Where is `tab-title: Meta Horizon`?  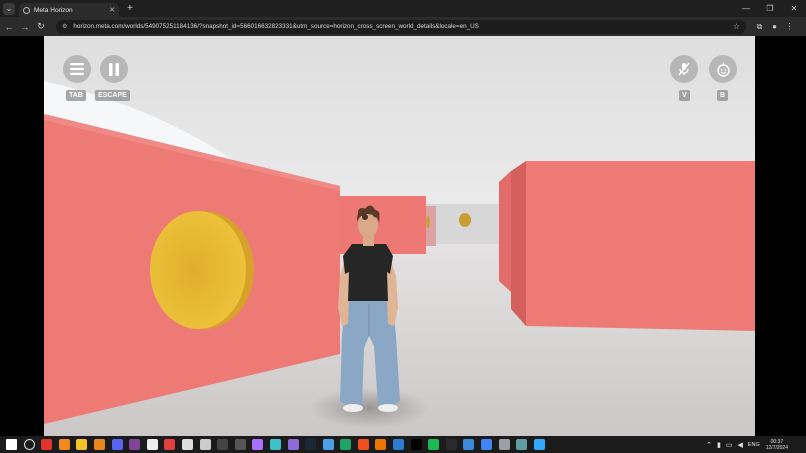 tab-title: Meta Horizon is located at coordinates (53, 10).